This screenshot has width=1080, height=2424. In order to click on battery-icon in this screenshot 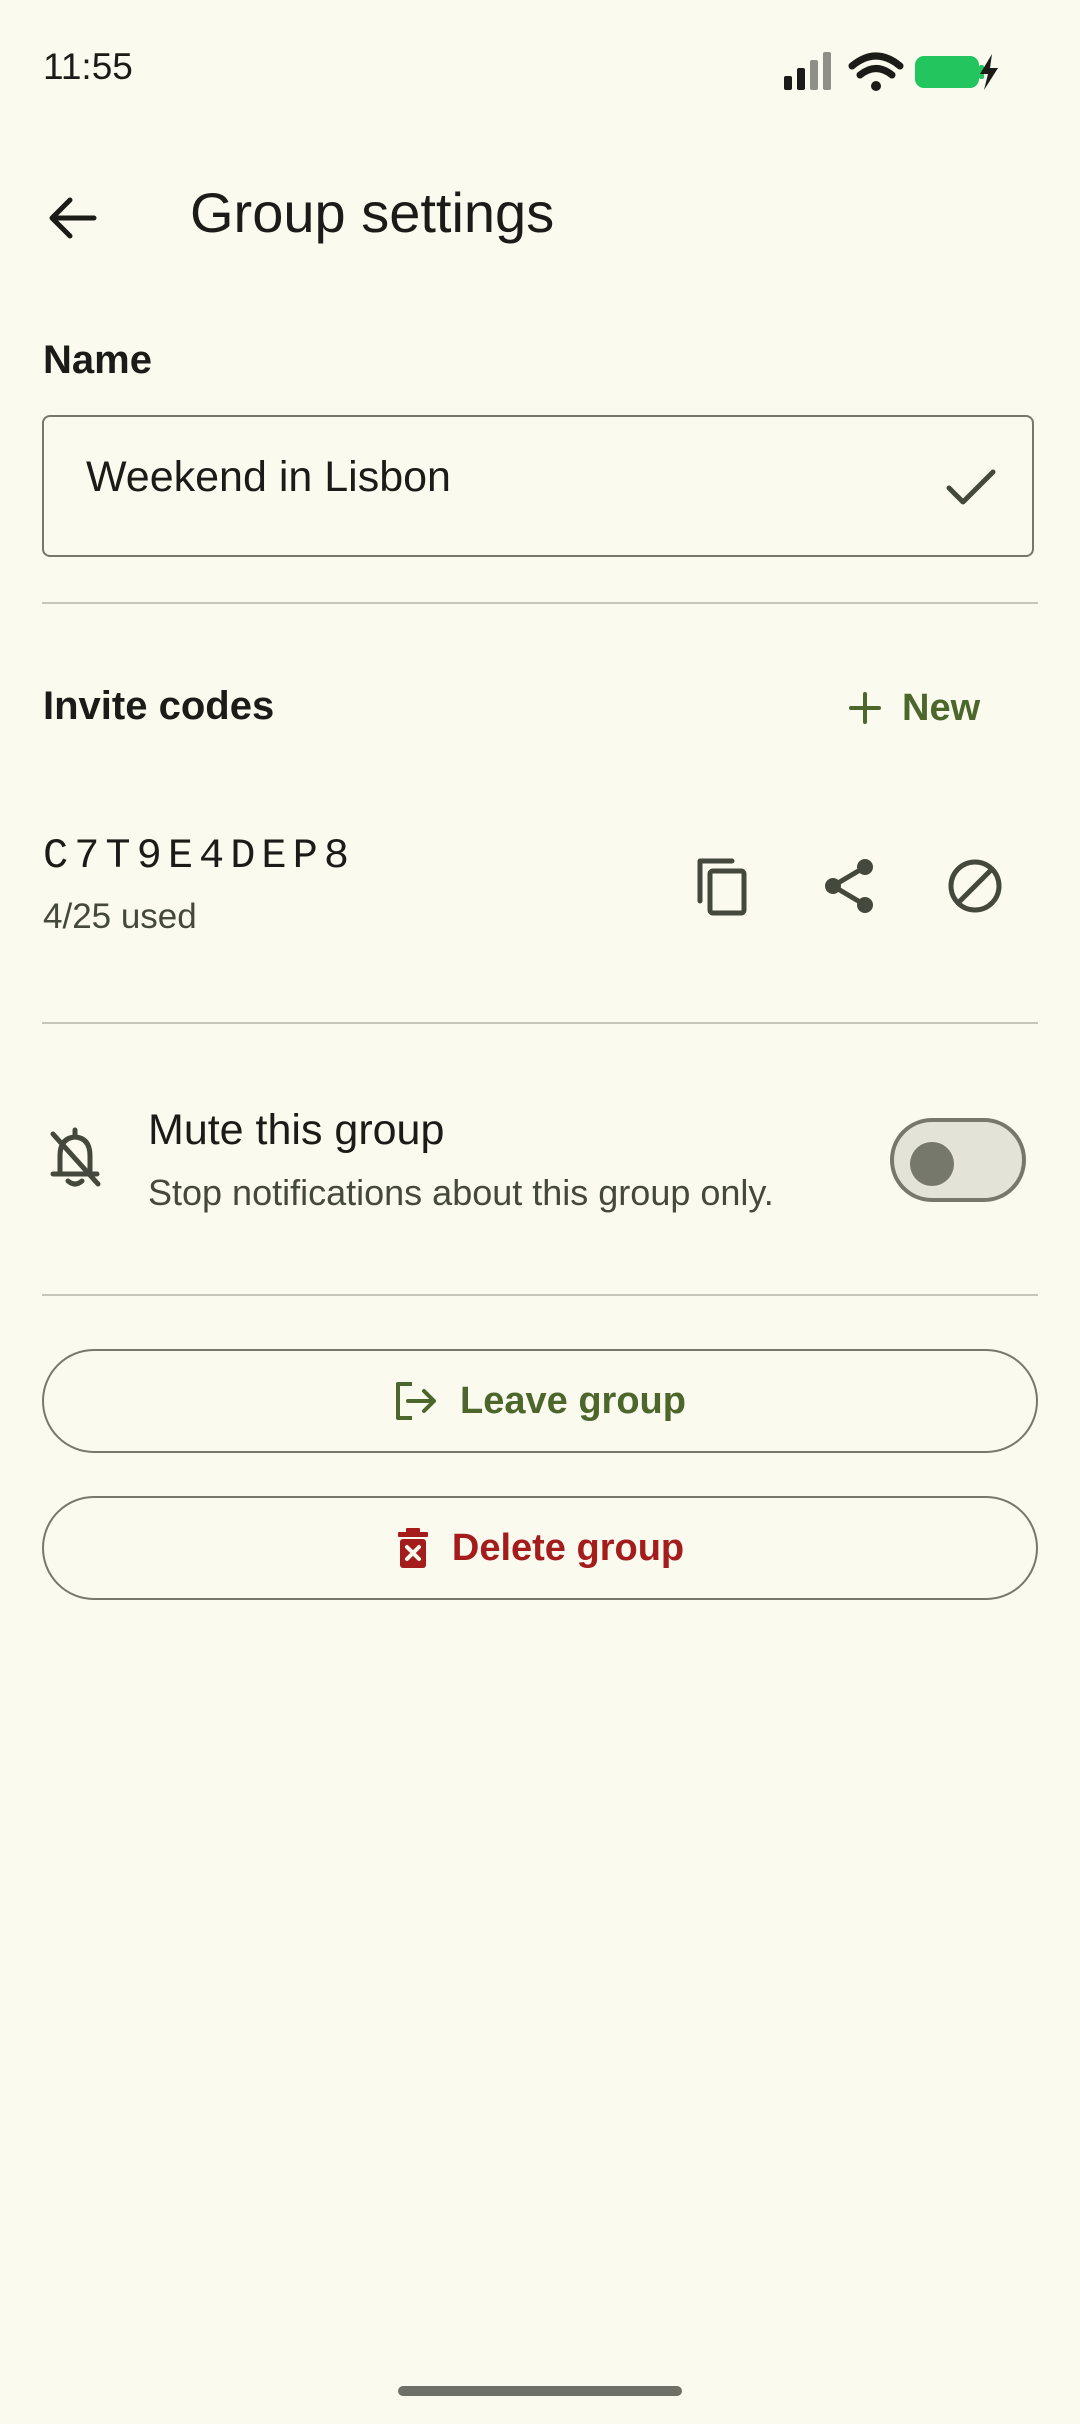, I will do `click(956, 72)`.